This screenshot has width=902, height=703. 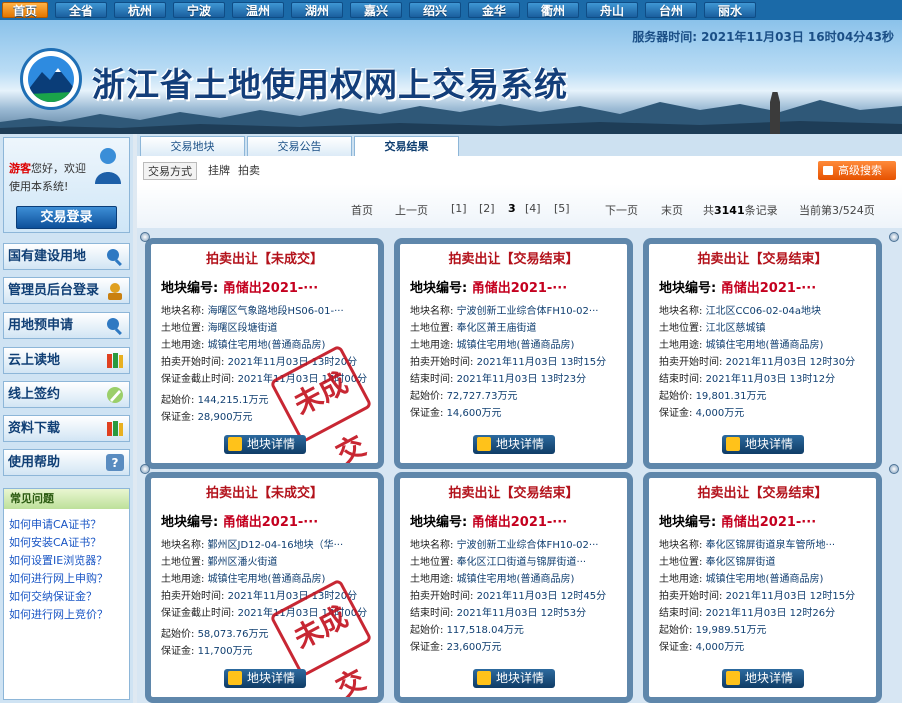 I want to click on field-value: 28,900万元, so click(x=225, y=417).